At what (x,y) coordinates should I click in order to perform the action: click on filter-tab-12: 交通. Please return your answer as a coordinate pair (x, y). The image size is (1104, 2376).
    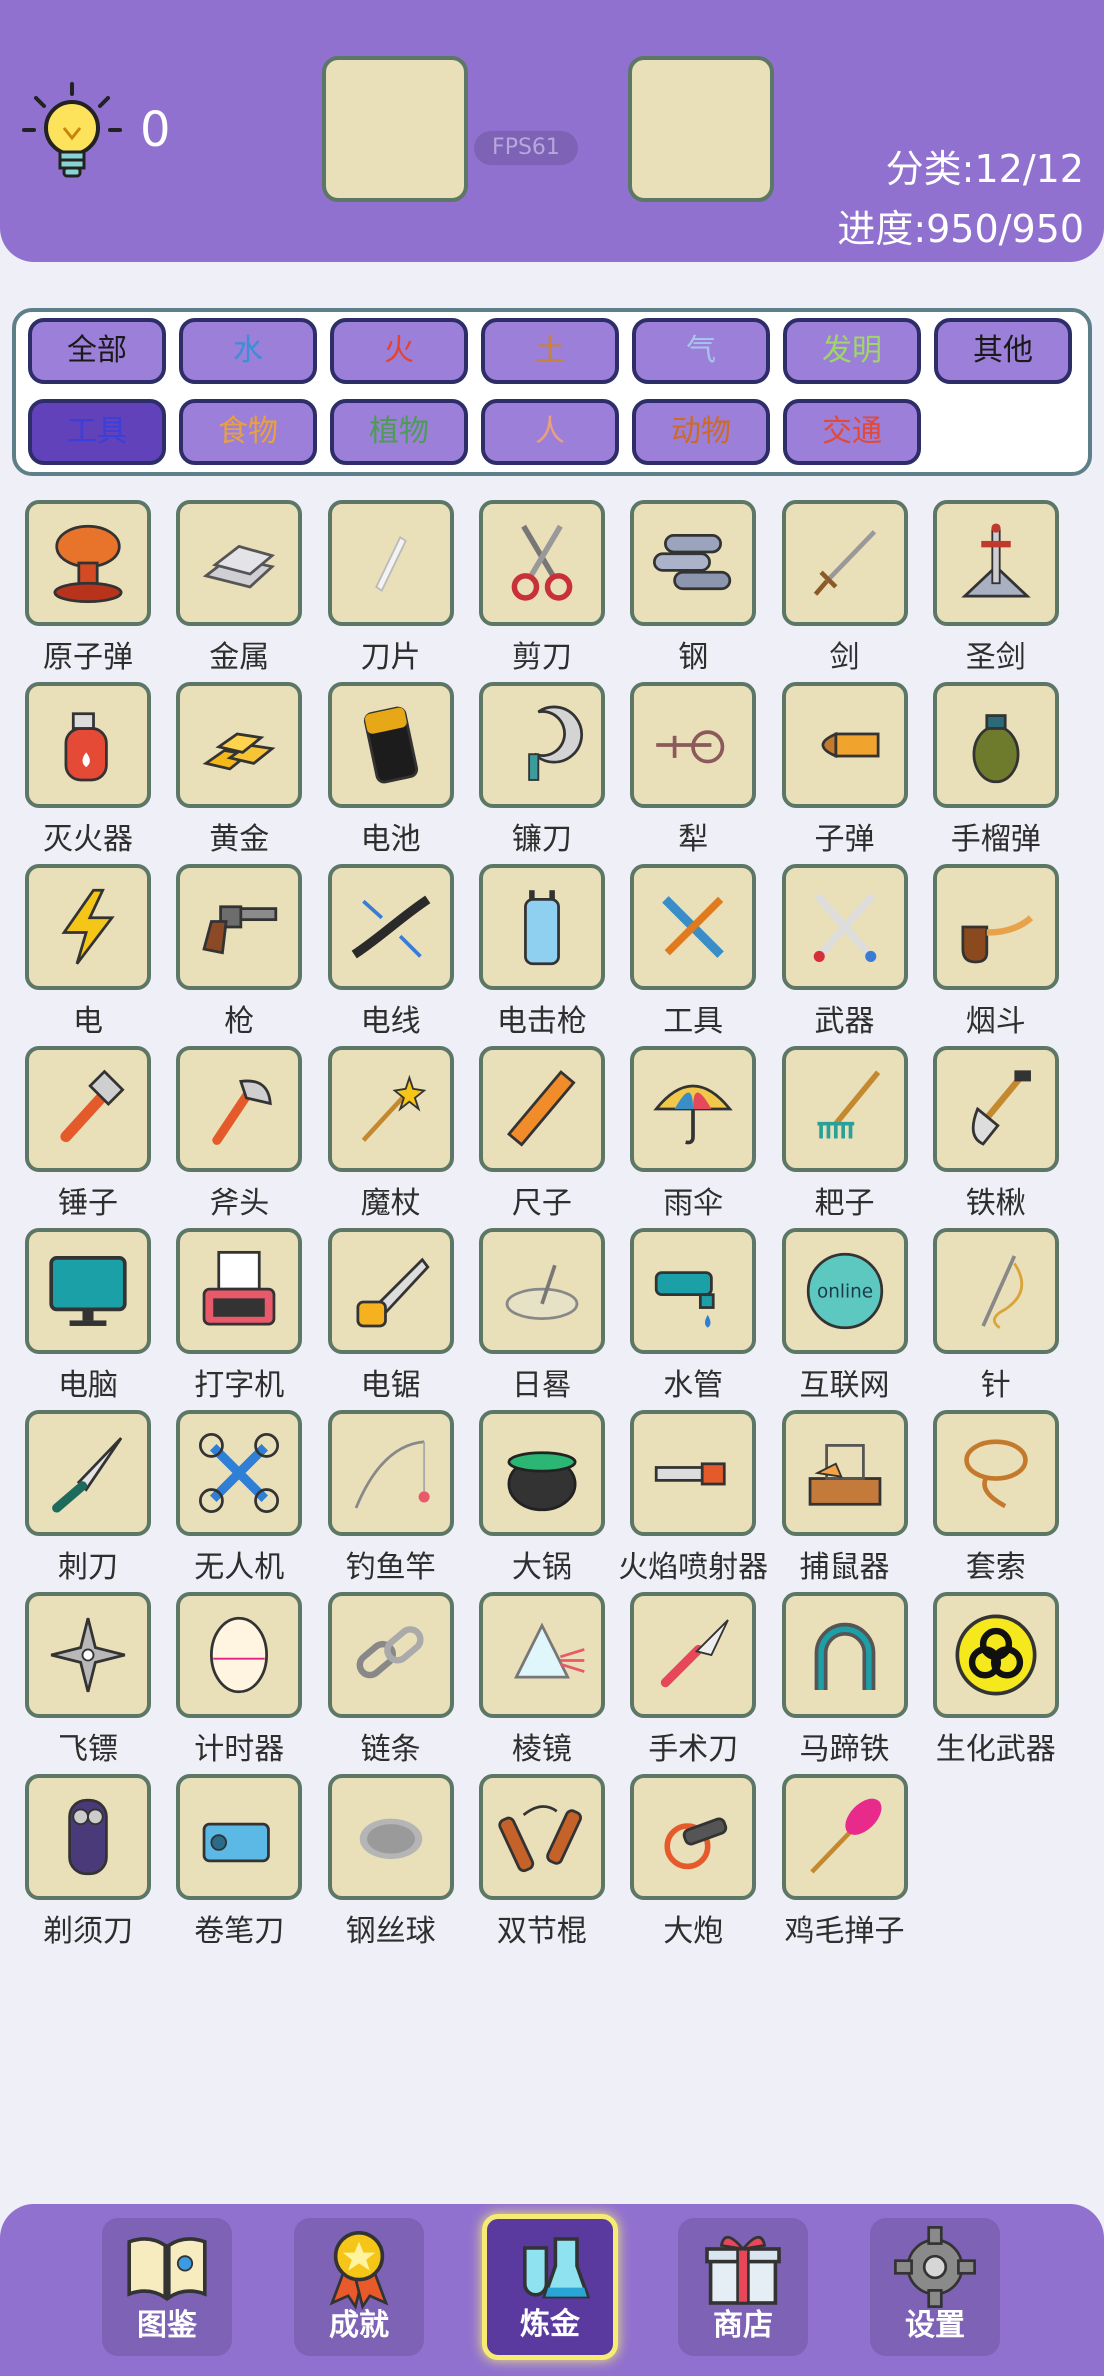
    Looking at the image, I should click on (852, 432).